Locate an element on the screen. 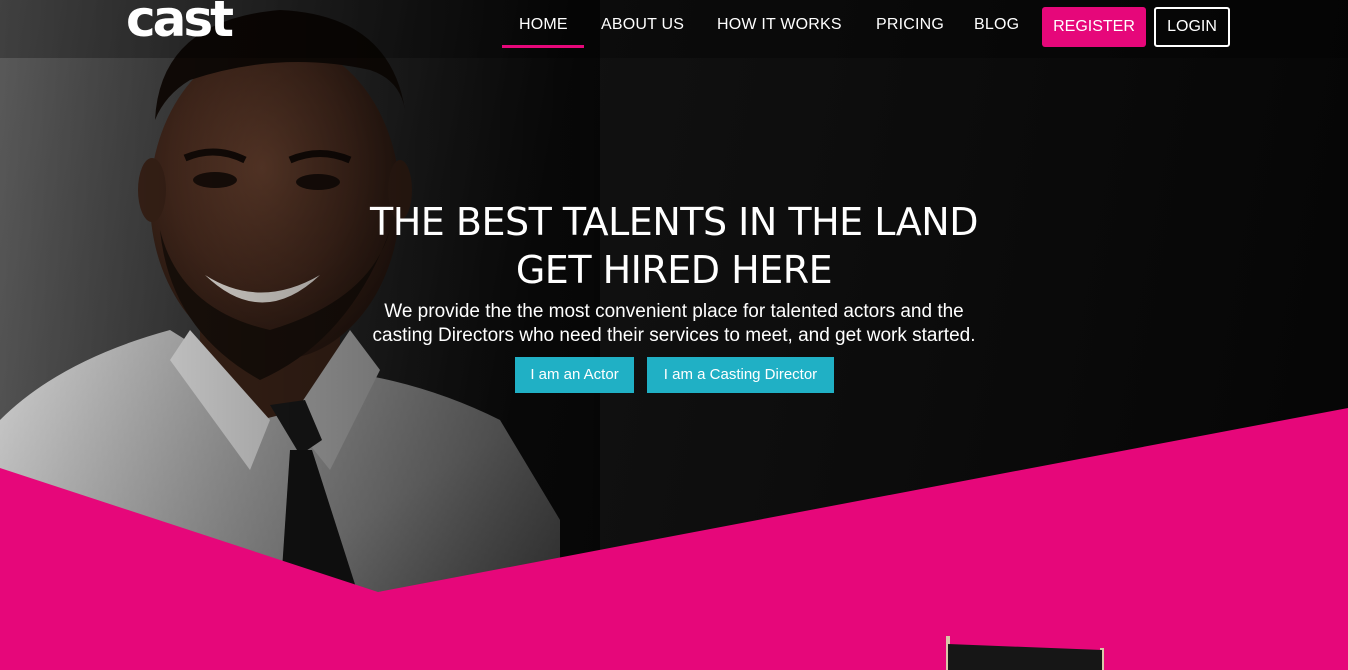 The width and height of the screenshot is (1348, 670). nav-active-indicator is located at coordinates (543, 46).